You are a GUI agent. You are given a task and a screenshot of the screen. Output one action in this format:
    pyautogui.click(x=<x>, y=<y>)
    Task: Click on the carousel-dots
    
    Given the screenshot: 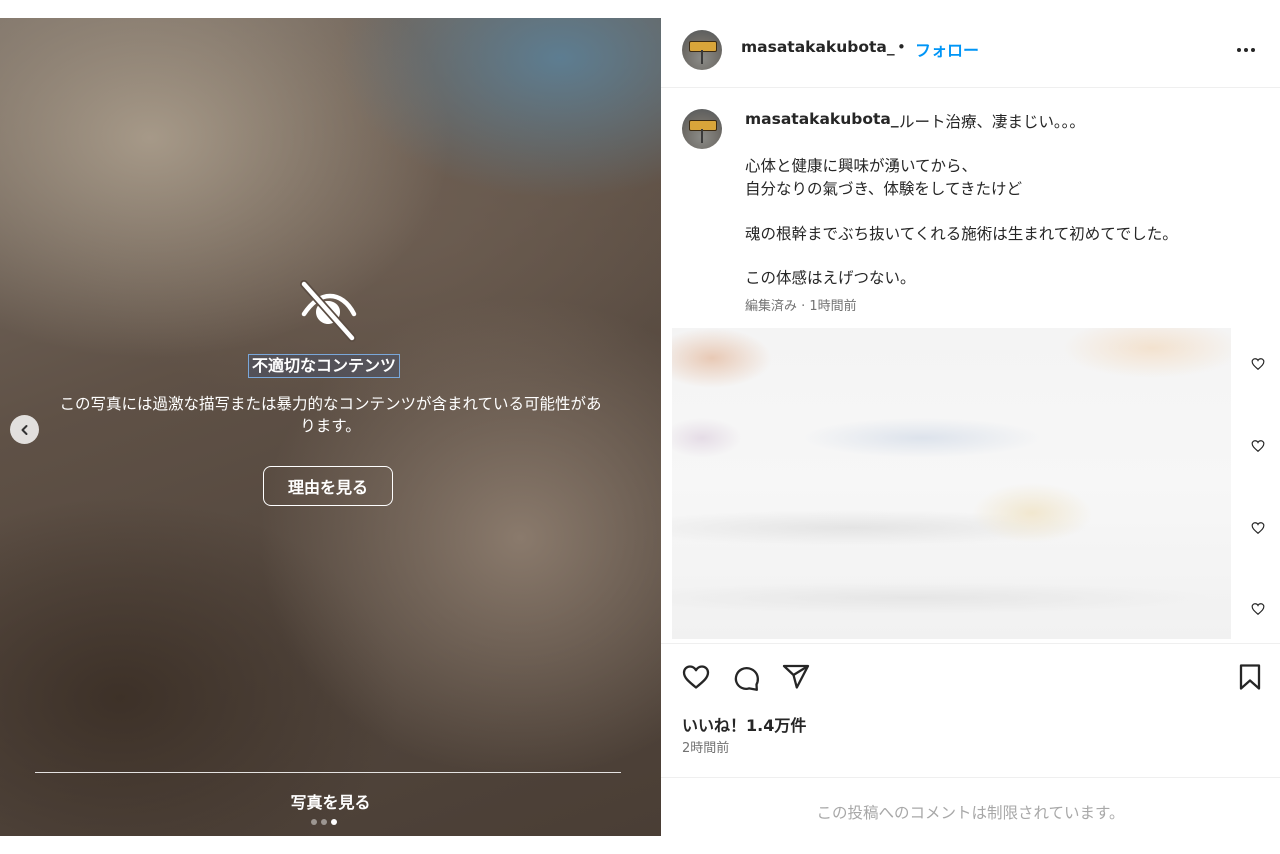 What is the action you would take?
    pyautogui.click(x=324, y=822)
    